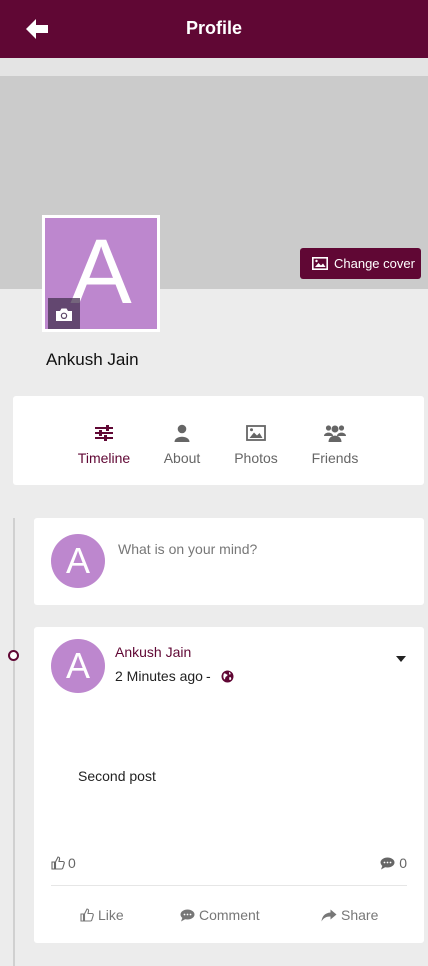 This screenshot has height=966, width=428. I want to click on post-meta: 2 Minutes ago -, so click(174, 676).